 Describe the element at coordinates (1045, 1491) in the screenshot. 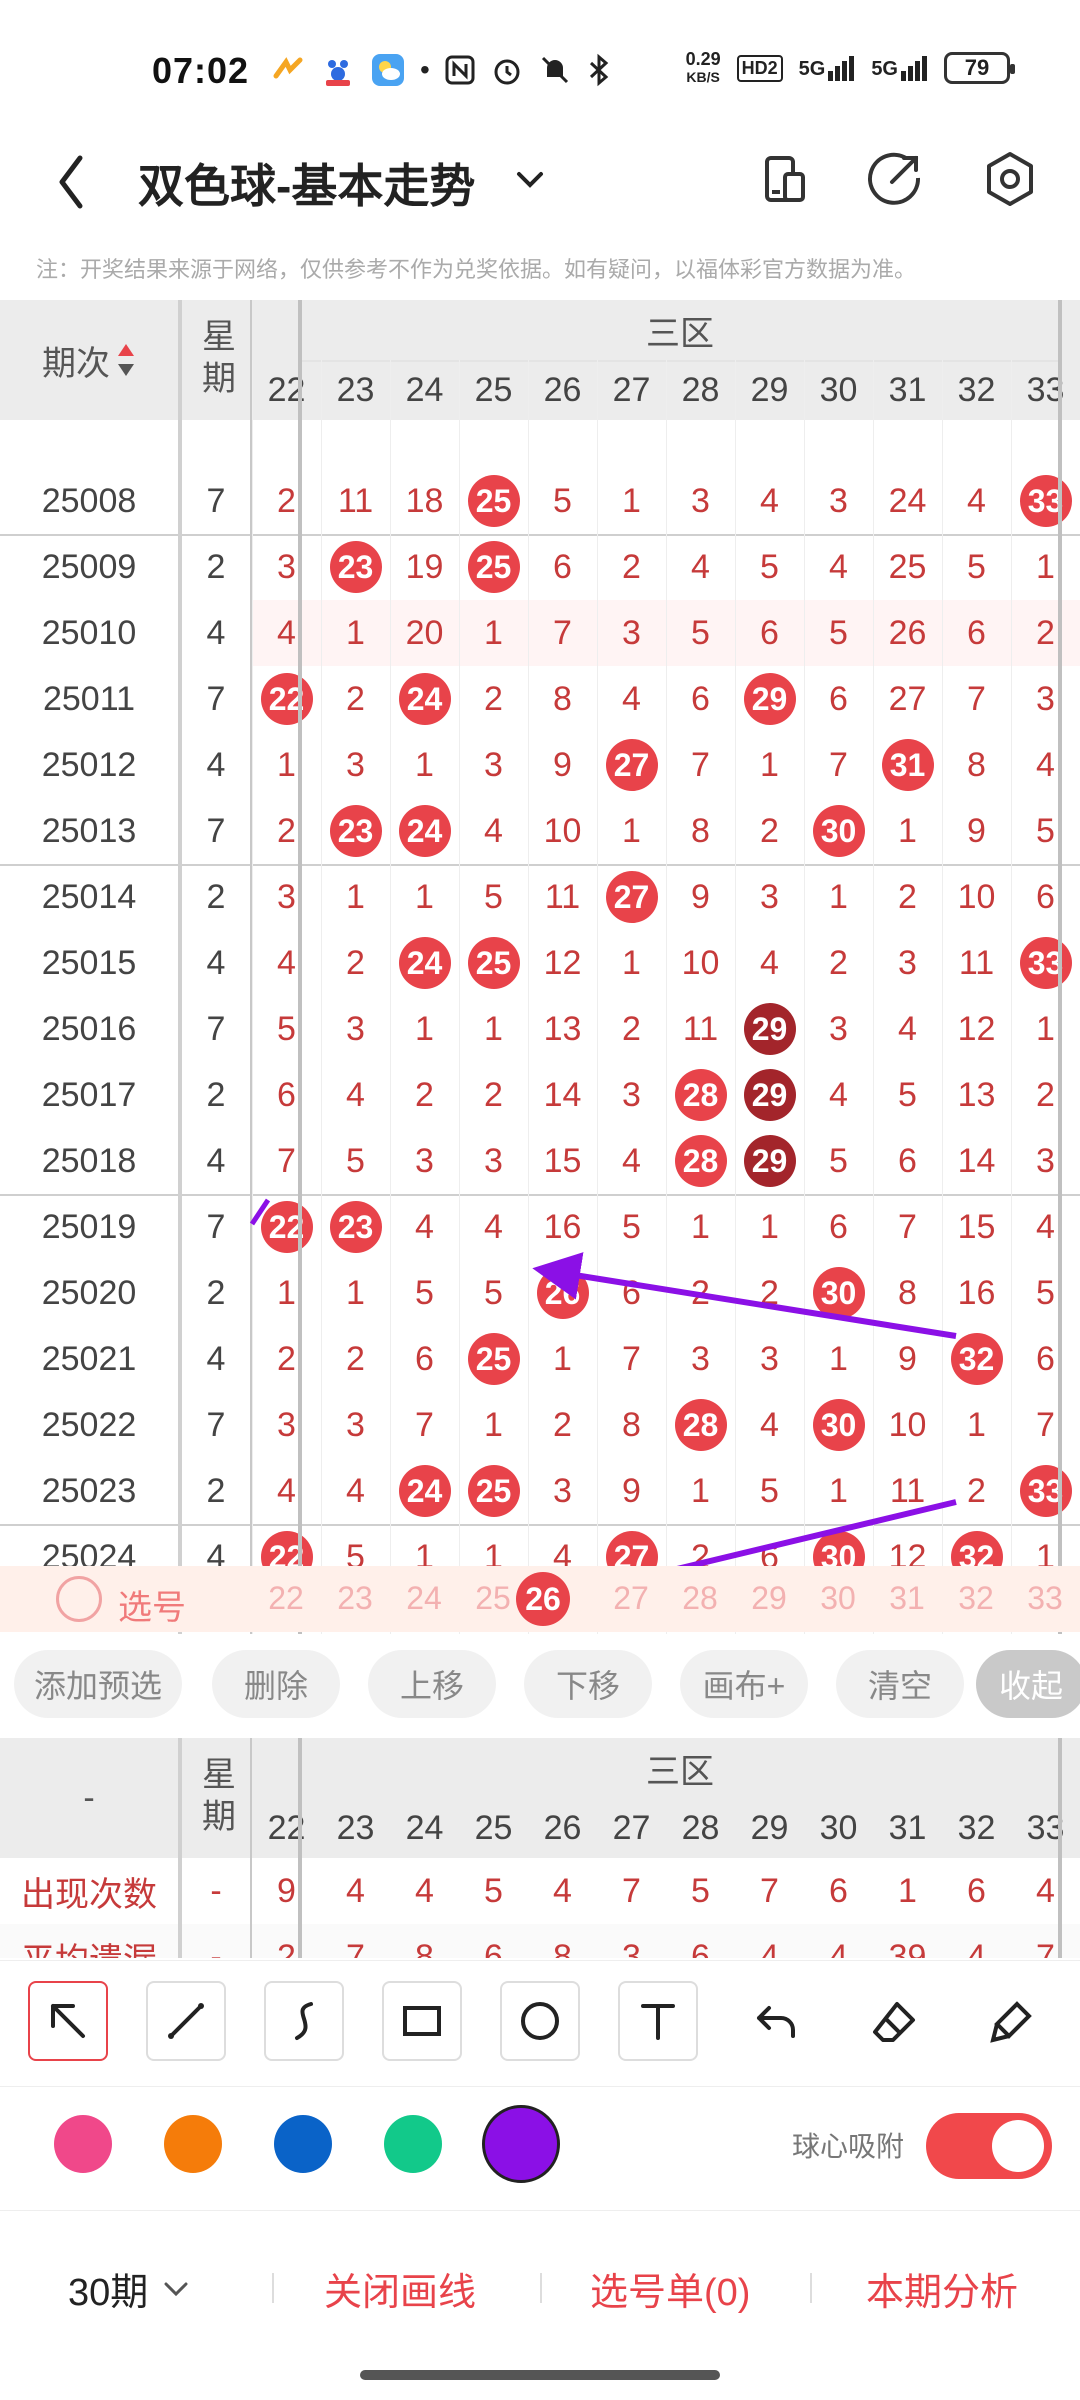

I see `table-cell: 33` at that location.